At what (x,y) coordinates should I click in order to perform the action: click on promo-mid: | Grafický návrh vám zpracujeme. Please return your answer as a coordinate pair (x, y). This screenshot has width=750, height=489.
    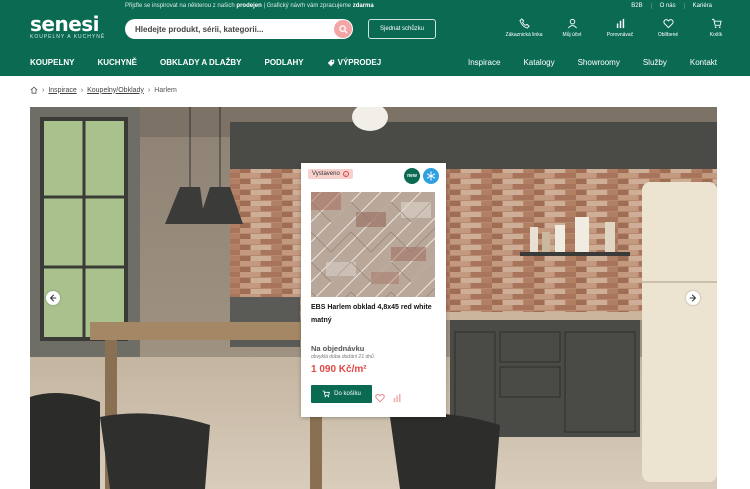
    Looking at the image, I should click on (307, 6).